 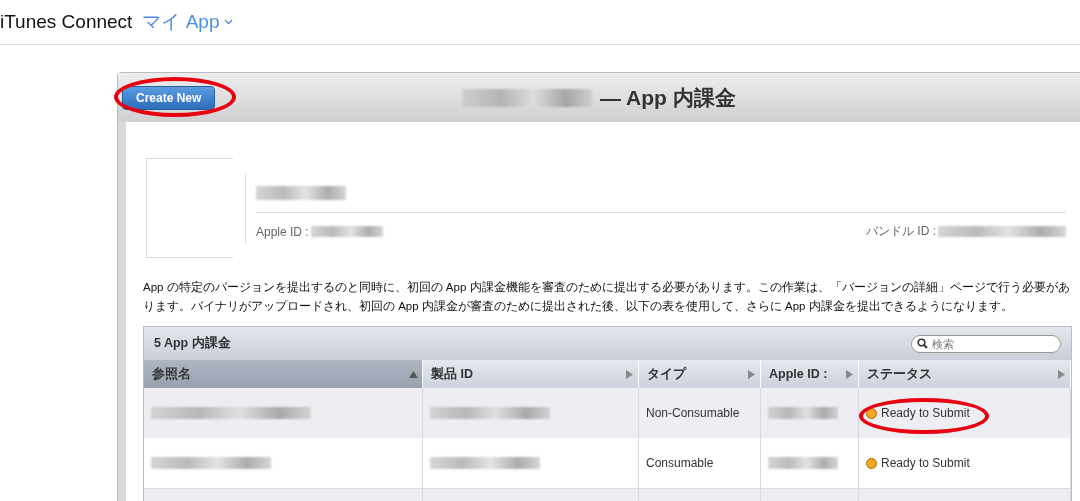 I want to click on table-title: 5 App 内課金, so click(x=192, y=343).